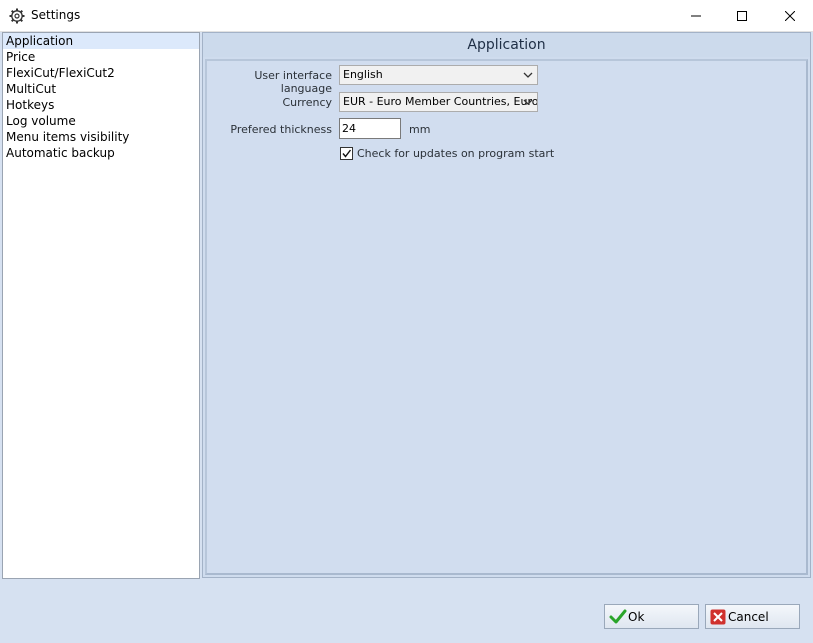 Image resolution: width=813 pixels, height=643 pixels. I want to click on nav-item-price: Price, so click(101, 57).